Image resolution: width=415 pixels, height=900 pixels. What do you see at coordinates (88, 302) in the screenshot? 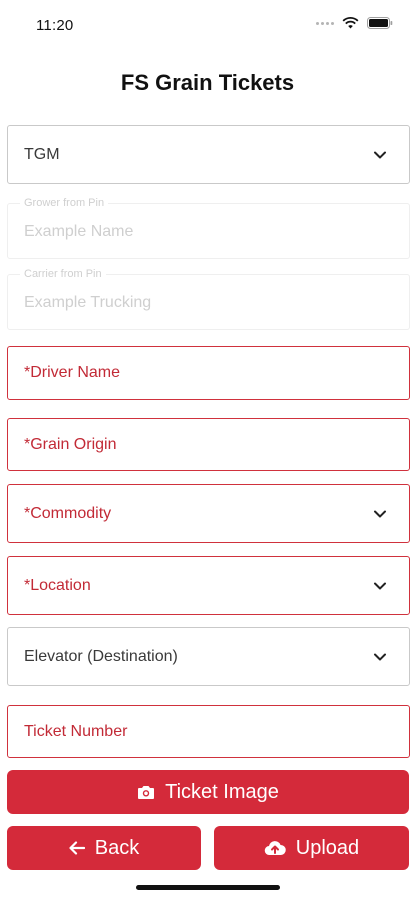
I see `carrier-placeholder: Example Trucking` at bounding box center [88, 302].